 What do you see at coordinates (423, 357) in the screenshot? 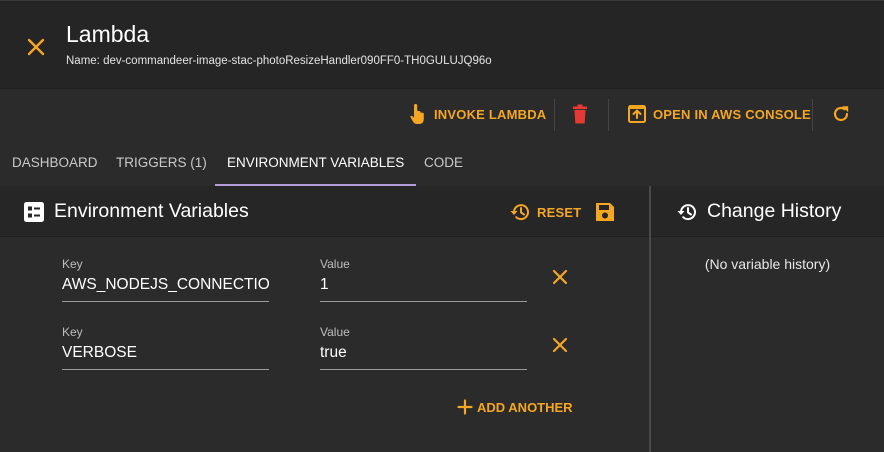
I see `value-input: true` at bounding box center [423, 357].